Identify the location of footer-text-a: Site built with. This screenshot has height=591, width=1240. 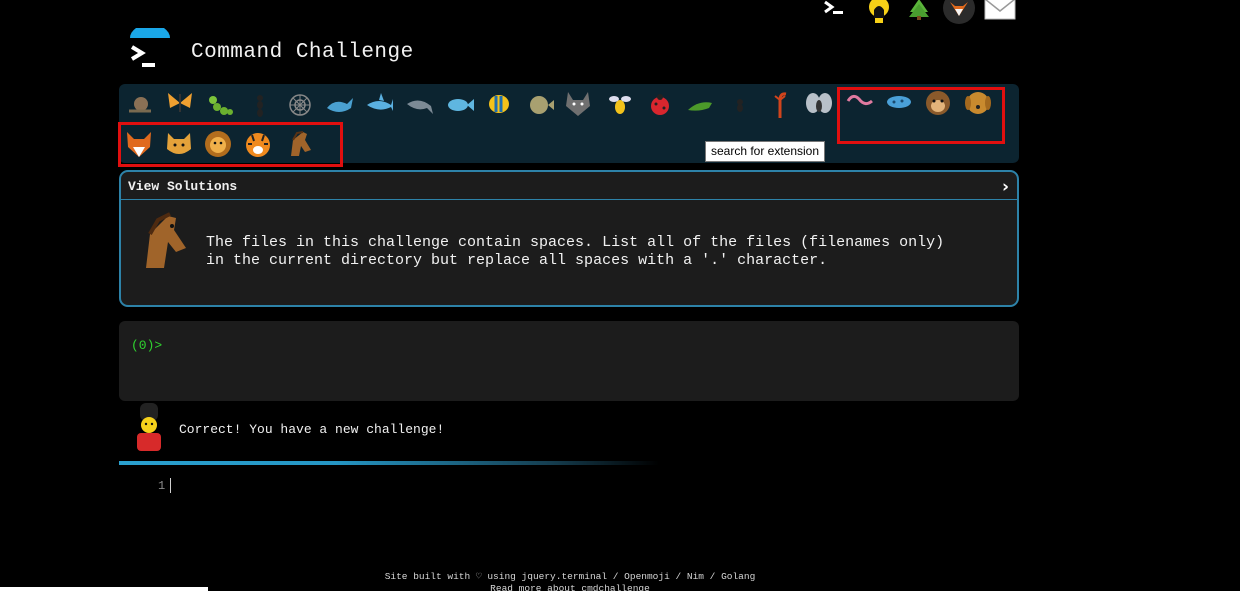
(427, 576).